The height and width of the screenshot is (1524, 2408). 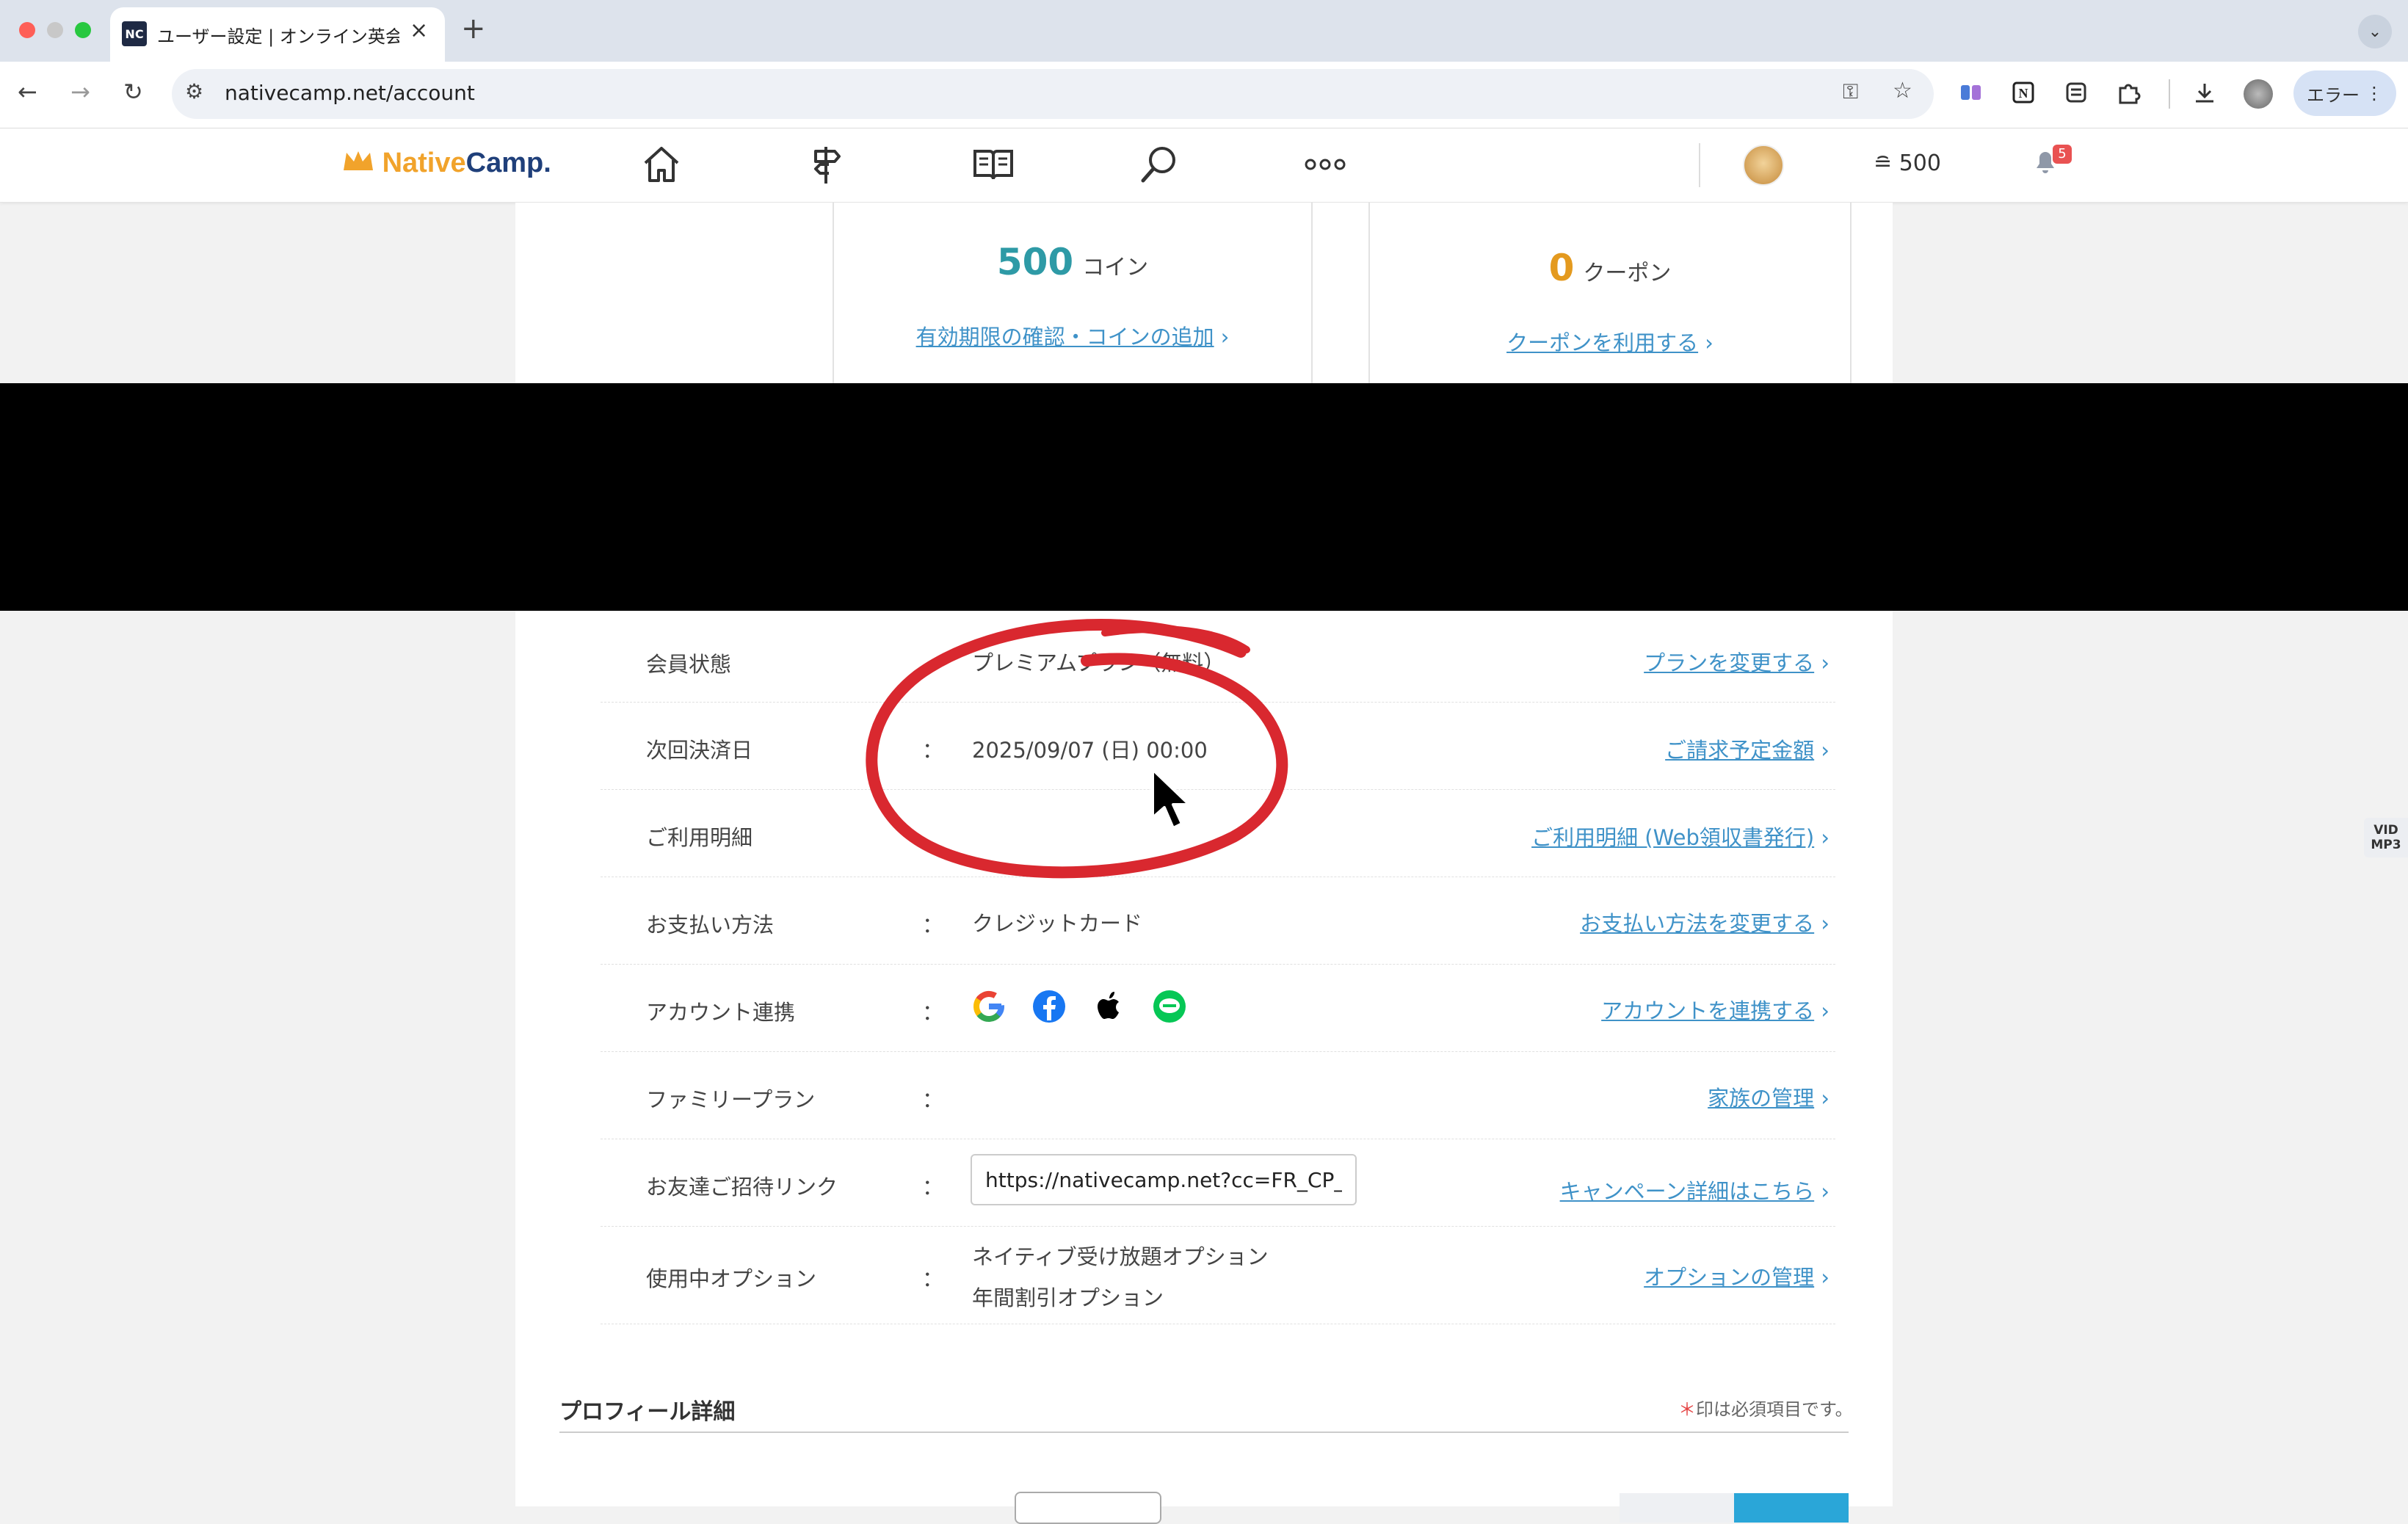 I want to click on linked-account-icons, so click(x=1079, y=1007).